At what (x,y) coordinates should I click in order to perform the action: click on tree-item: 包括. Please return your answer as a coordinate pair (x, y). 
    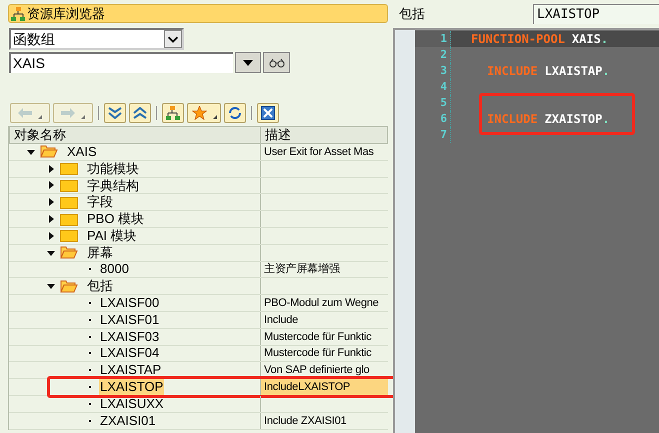
    Looking at the image, I should click on (100, 286).